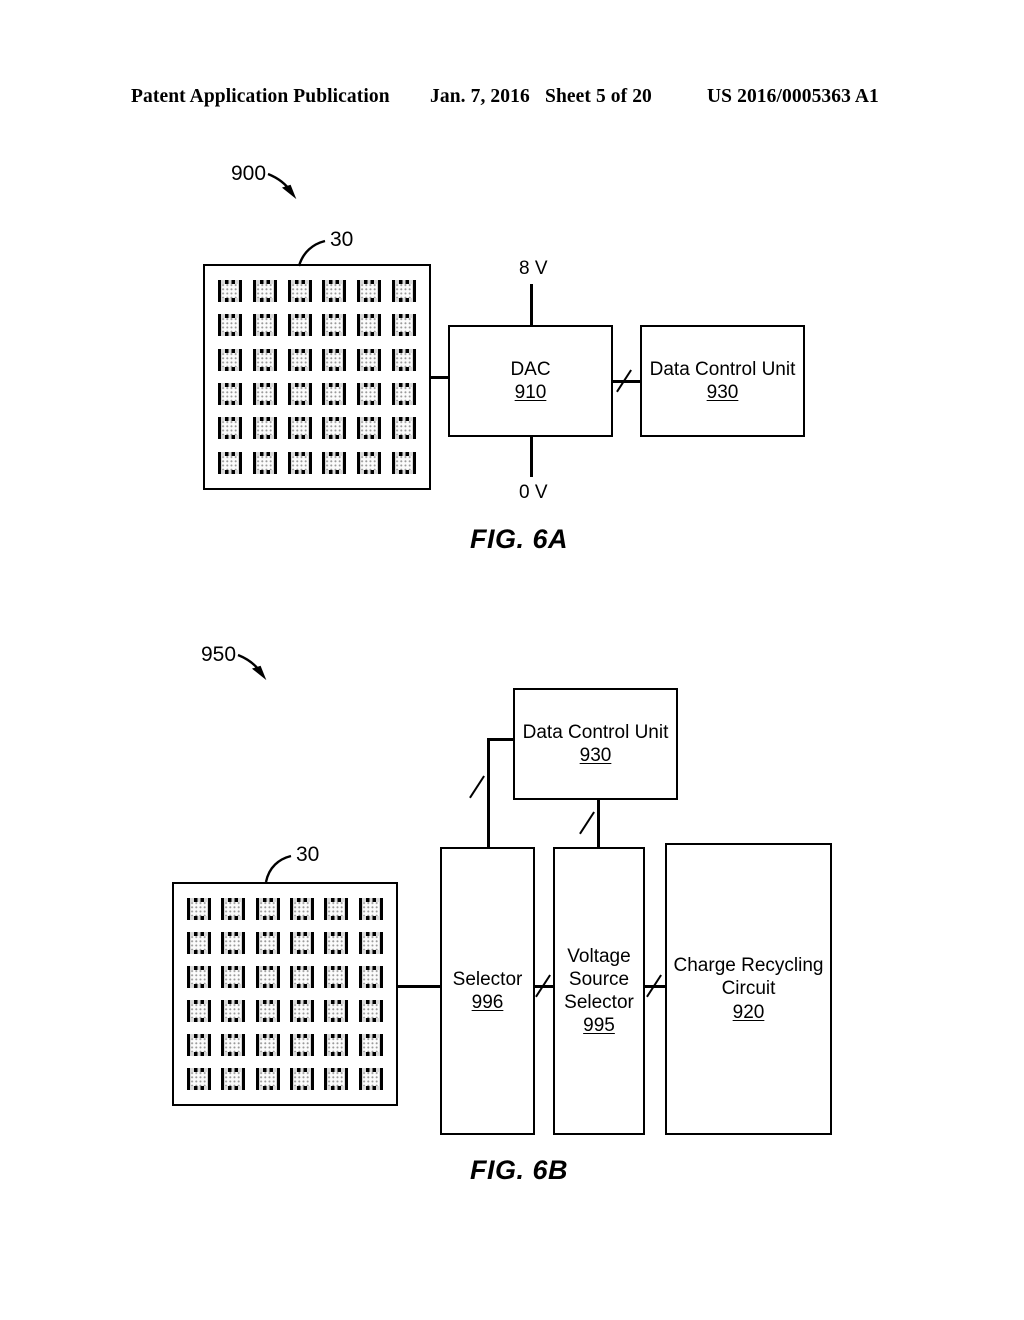 This screenshot has height=1320, width=1024. What do you see at coordinates (599, 979) in the screenshot?
I see `box-vss-label: Voltage Source Selector` at bounding box center [599, 979].